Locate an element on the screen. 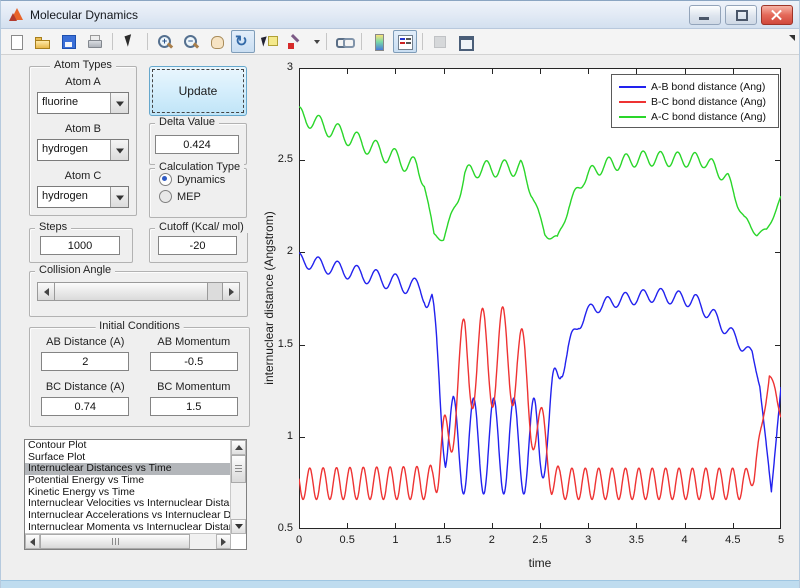  y-tick-label: 3 is located at coordinates (289, 67).